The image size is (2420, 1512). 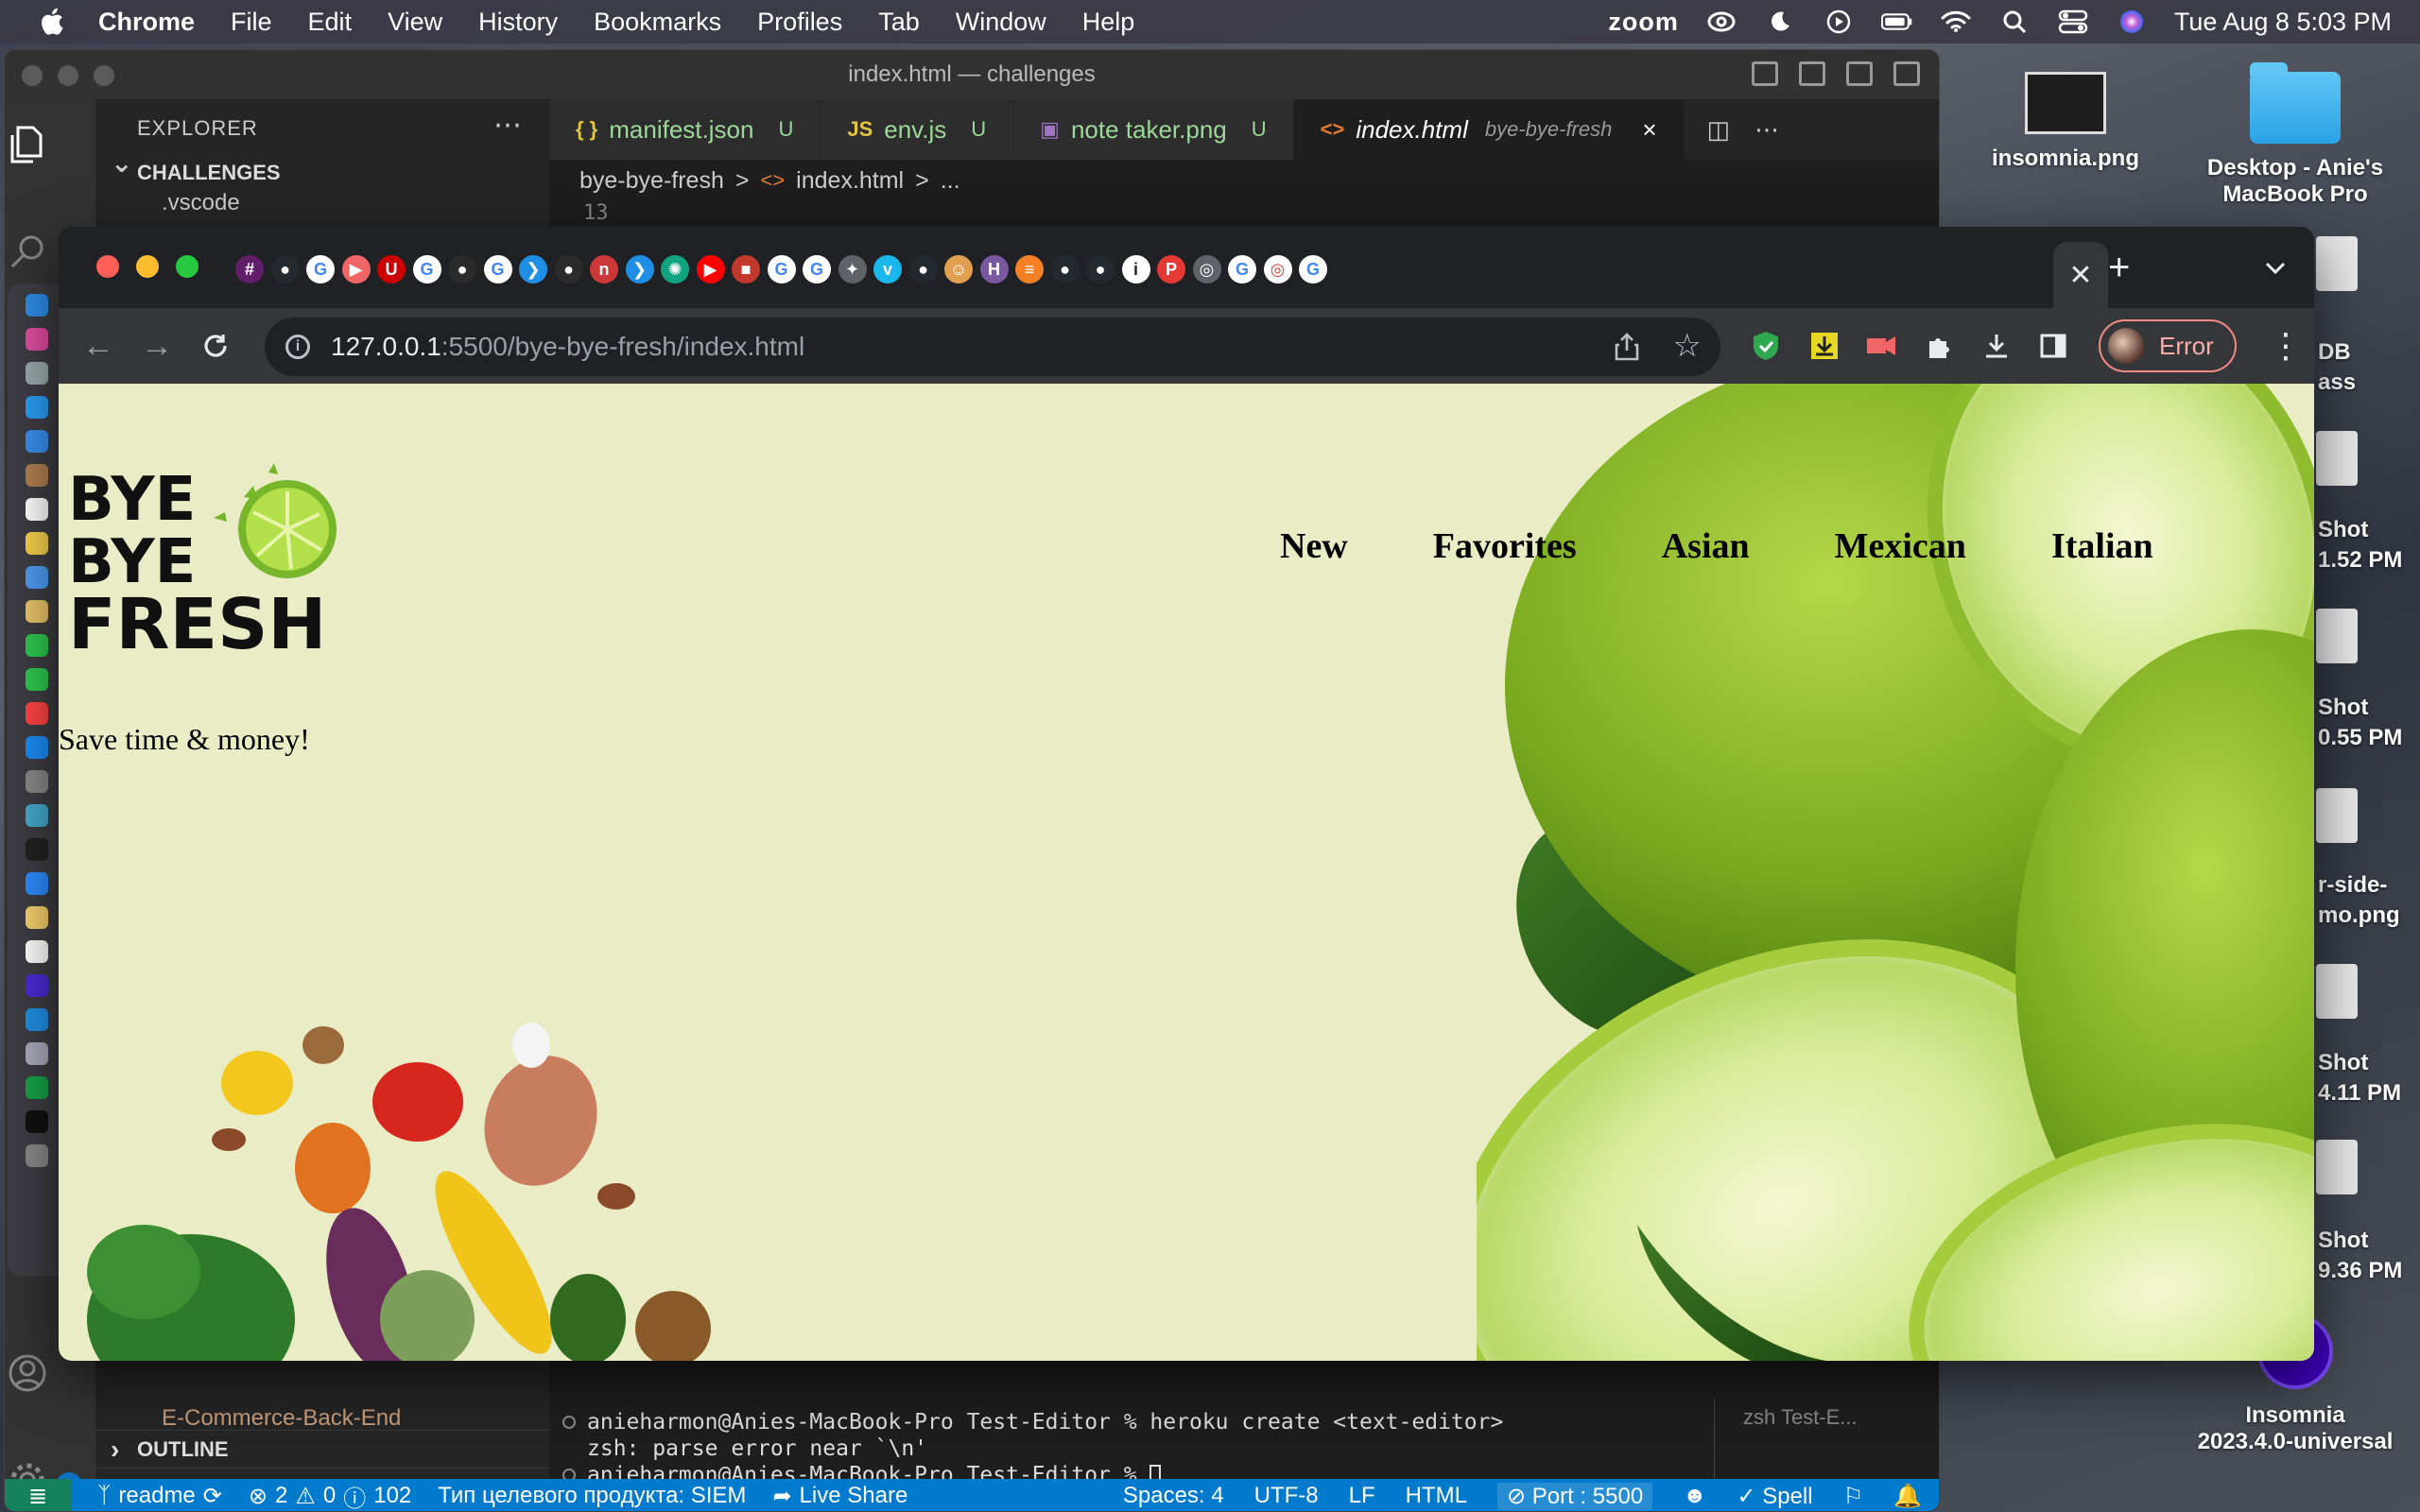 I want to click on tab-active: ✕, so click(x=2080, y=275).